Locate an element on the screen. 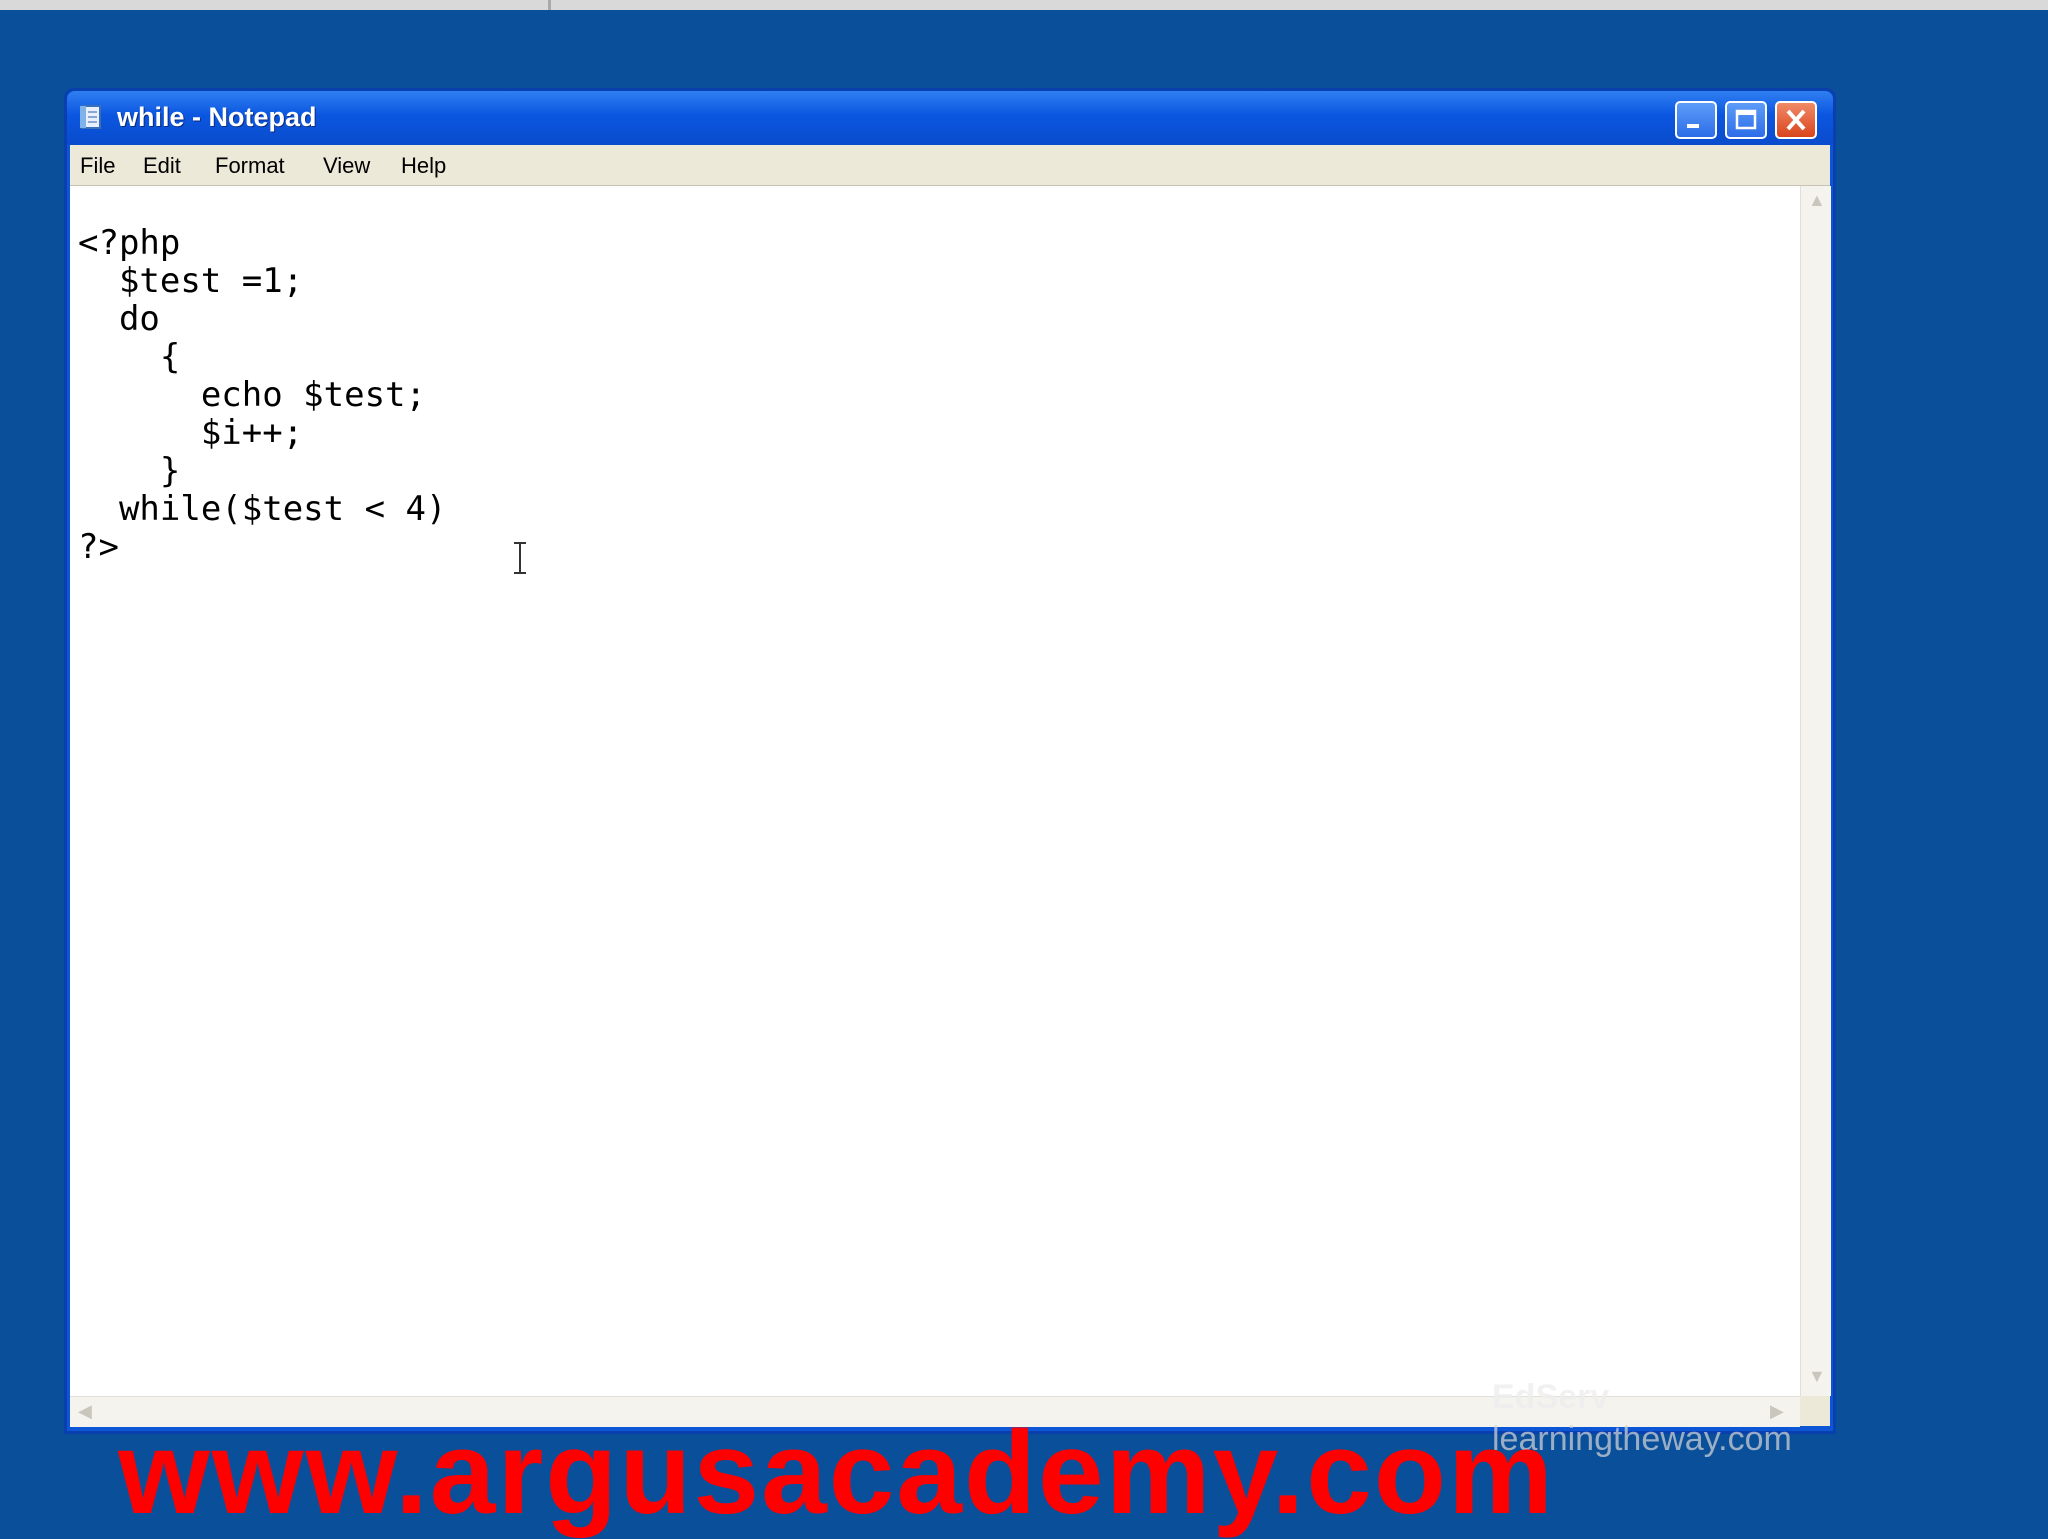  maximize-button is located at coordinates (1746, 120).